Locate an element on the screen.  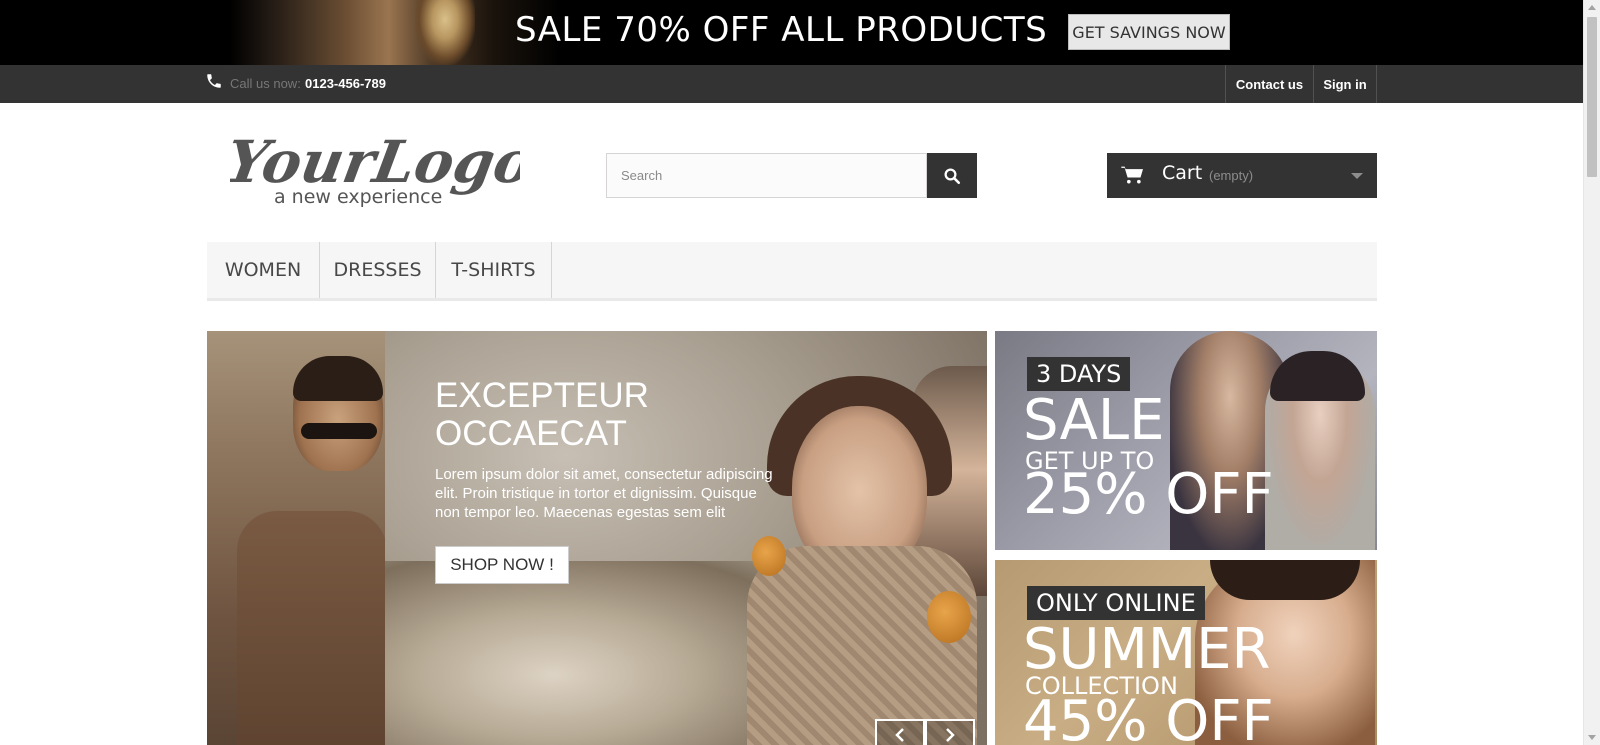
slide-title-line-2: OCCAECAT is located at coordinates (531, 433).